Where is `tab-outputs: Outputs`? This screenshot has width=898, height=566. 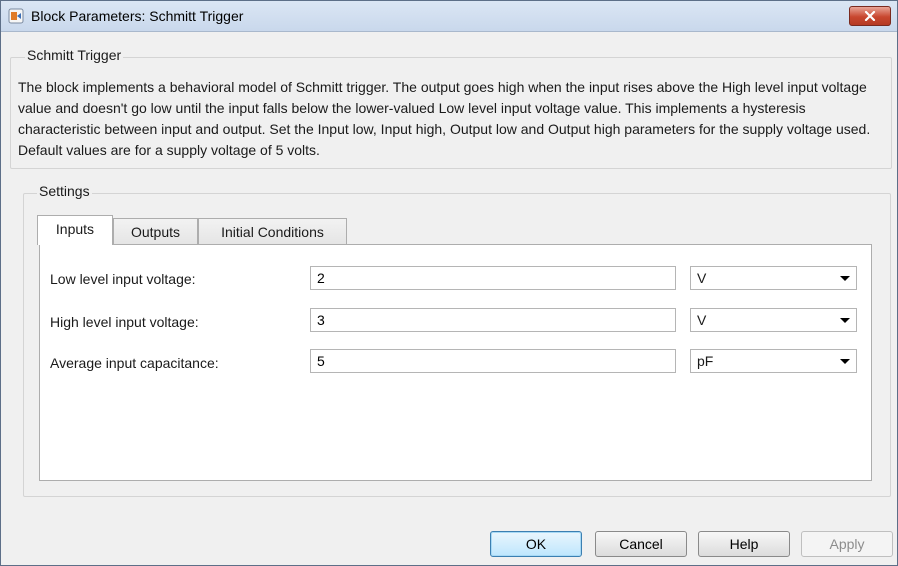
tab-outputs: Outputs is located at coordinates (155, 231).